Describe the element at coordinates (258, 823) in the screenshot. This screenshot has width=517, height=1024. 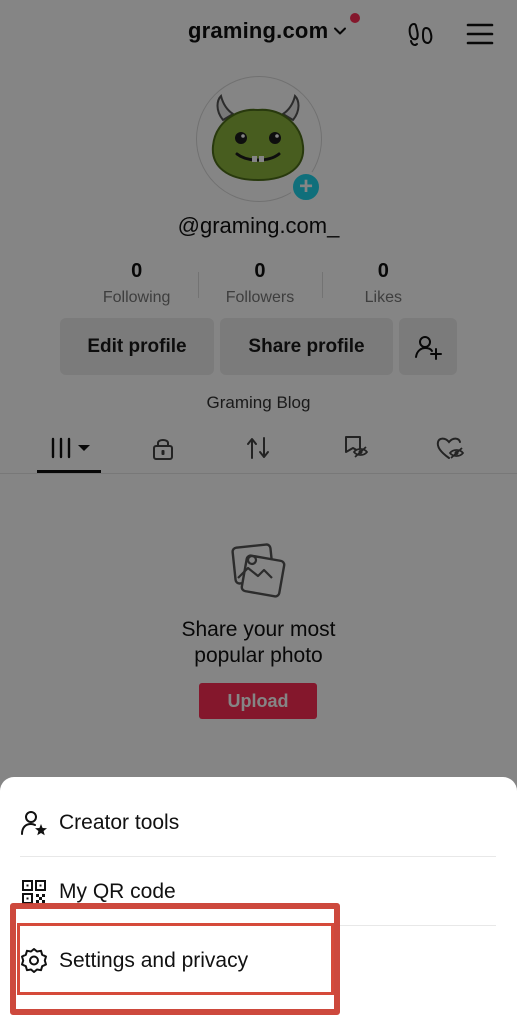
I see `menu-item-creator-tools: Creator tools` at that location.